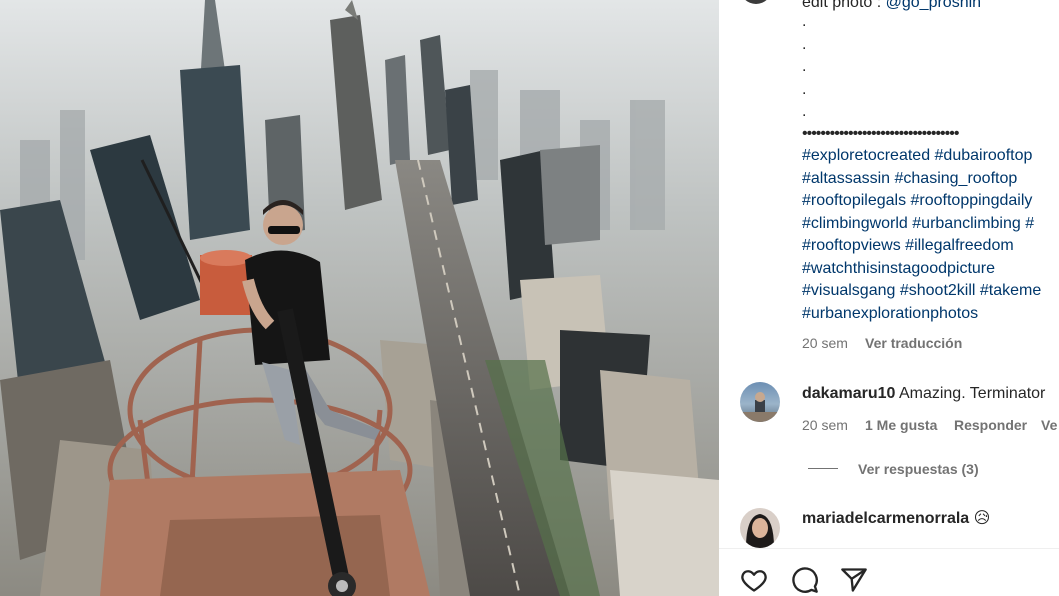  I want to click on hashtag-line: #altassassin #chasing_rooftop, so click(909, 179).